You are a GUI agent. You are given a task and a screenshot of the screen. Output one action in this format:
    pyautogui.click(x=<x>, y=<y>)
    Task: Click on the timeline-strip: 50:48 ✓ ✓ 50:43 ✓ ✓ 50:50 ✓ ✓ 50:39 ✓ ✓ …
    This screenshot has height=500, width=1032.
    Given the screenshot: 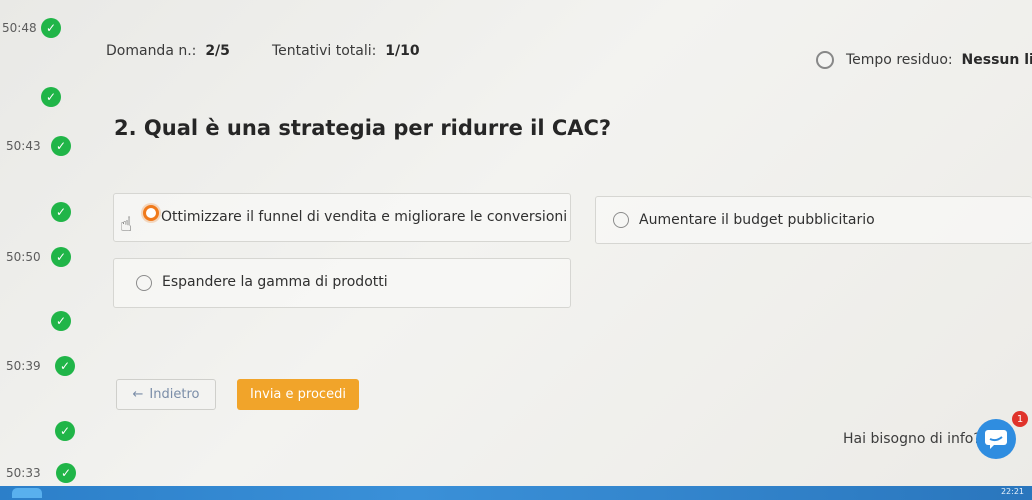 What is the action you would take?
    pyautogui.click(x=47, y=250)
    